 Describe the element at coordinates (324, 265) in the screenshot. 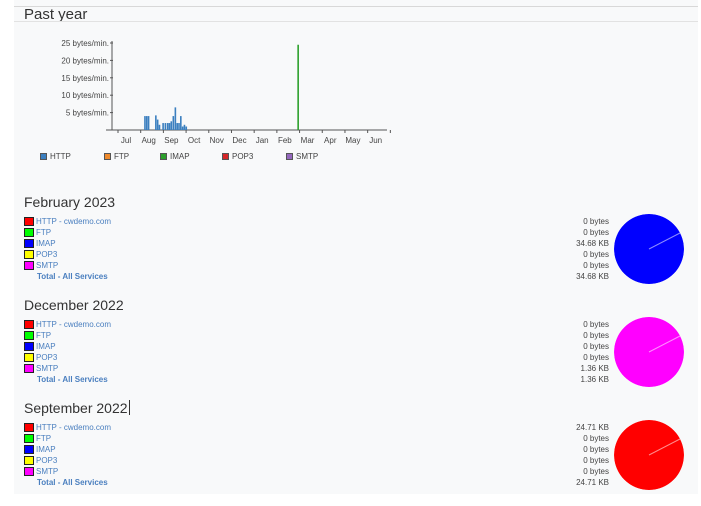

I see `service-row: SMTP 0 bytes` at that location.